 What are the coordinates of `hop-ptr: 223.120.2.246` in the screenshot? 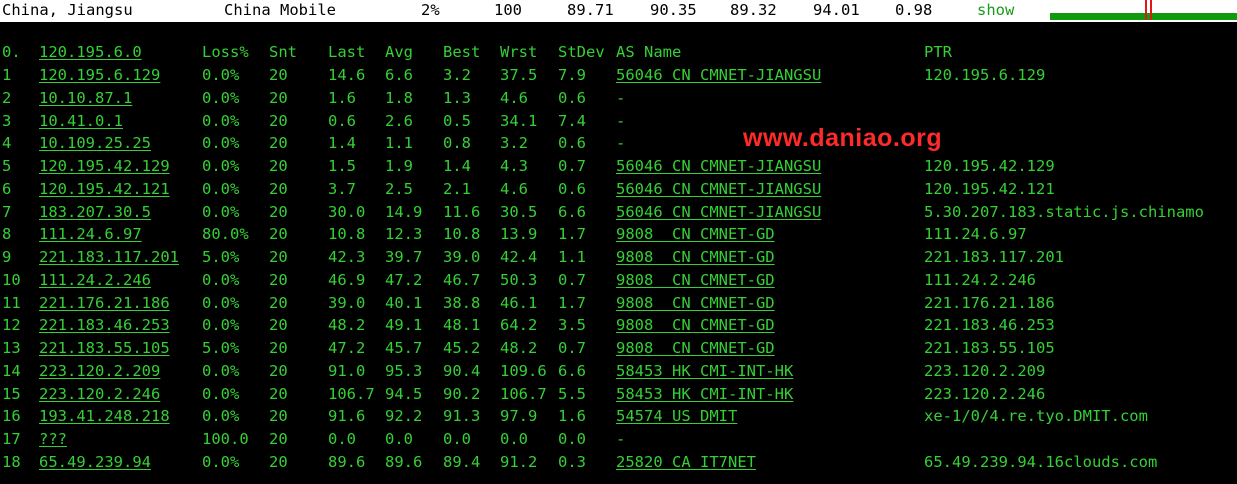 It's located at (985, 393).